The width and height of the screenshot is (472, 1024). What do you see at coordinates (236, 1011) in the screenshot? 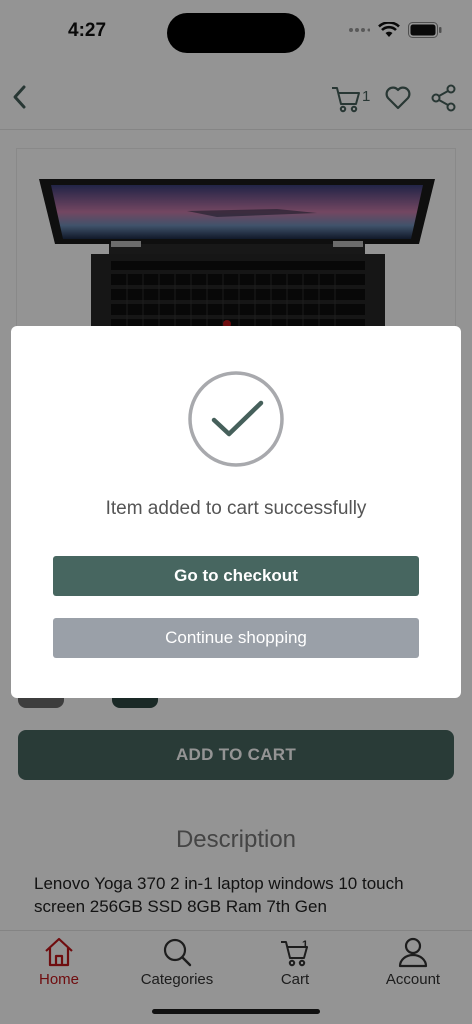
I see `home-indicator` at bounding box center [236, 1011].